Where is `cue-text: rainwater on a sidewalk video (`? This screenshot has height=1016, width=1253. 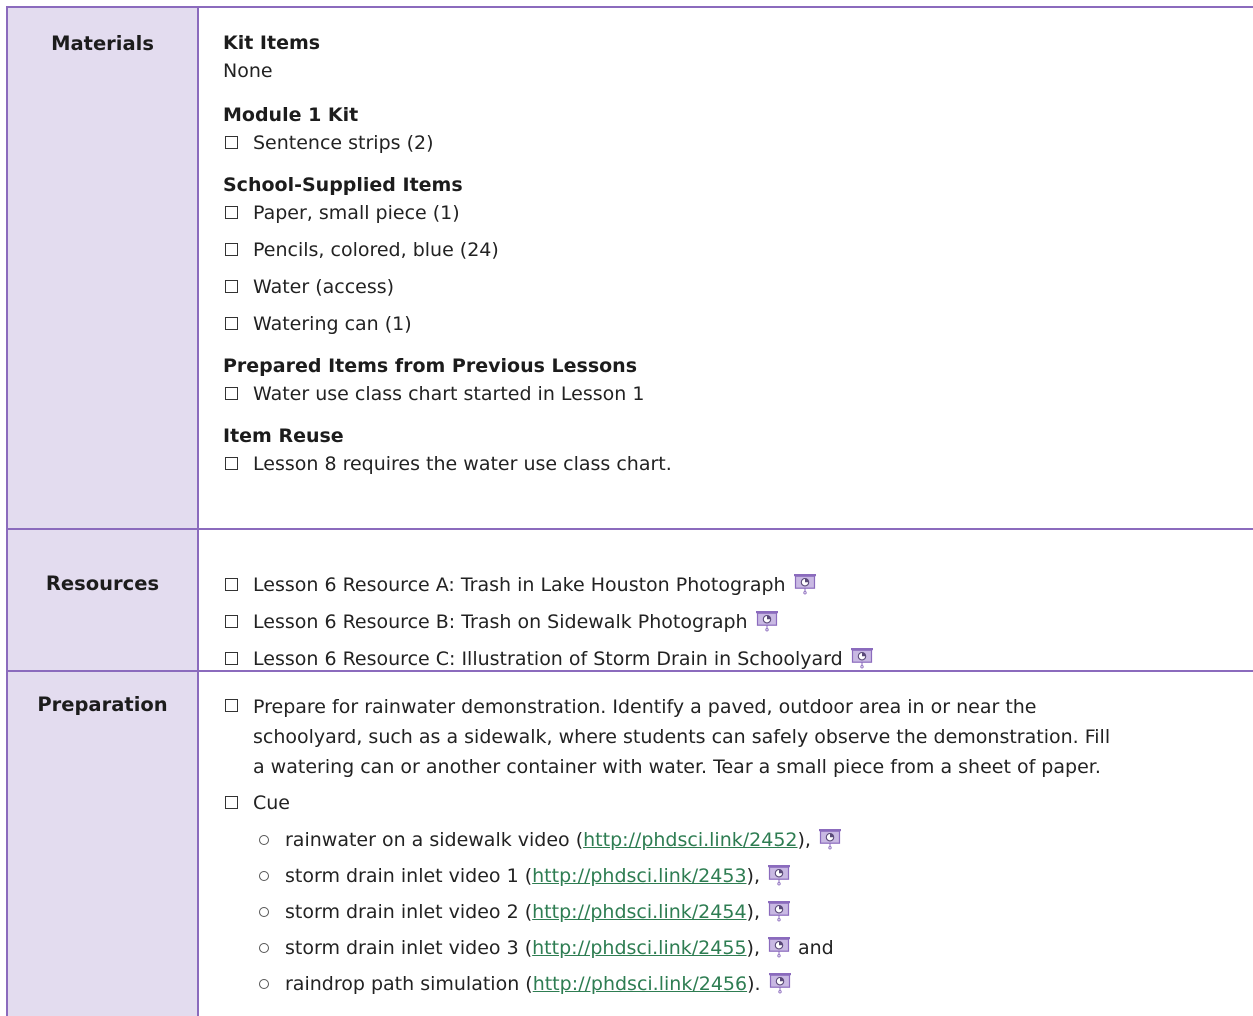
cue-text: rainwater on a sidewalk video ( is located at coordinates (434, 840).